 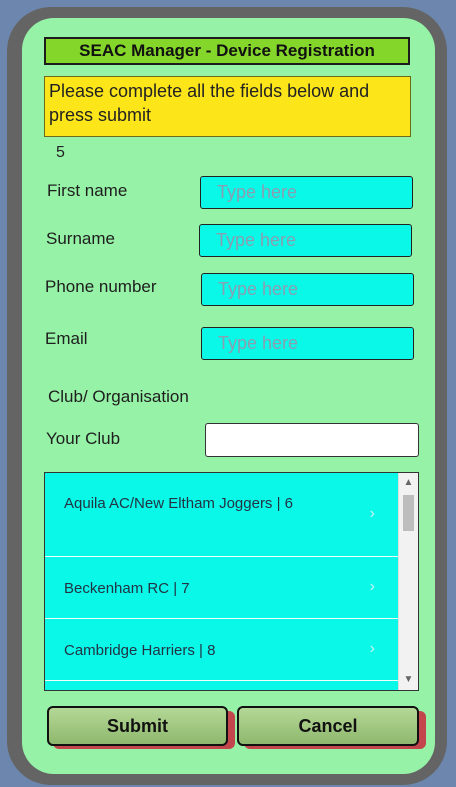 I want to click on list-item: Beckenham RC | 7 ›, so click(x=222, y=588).